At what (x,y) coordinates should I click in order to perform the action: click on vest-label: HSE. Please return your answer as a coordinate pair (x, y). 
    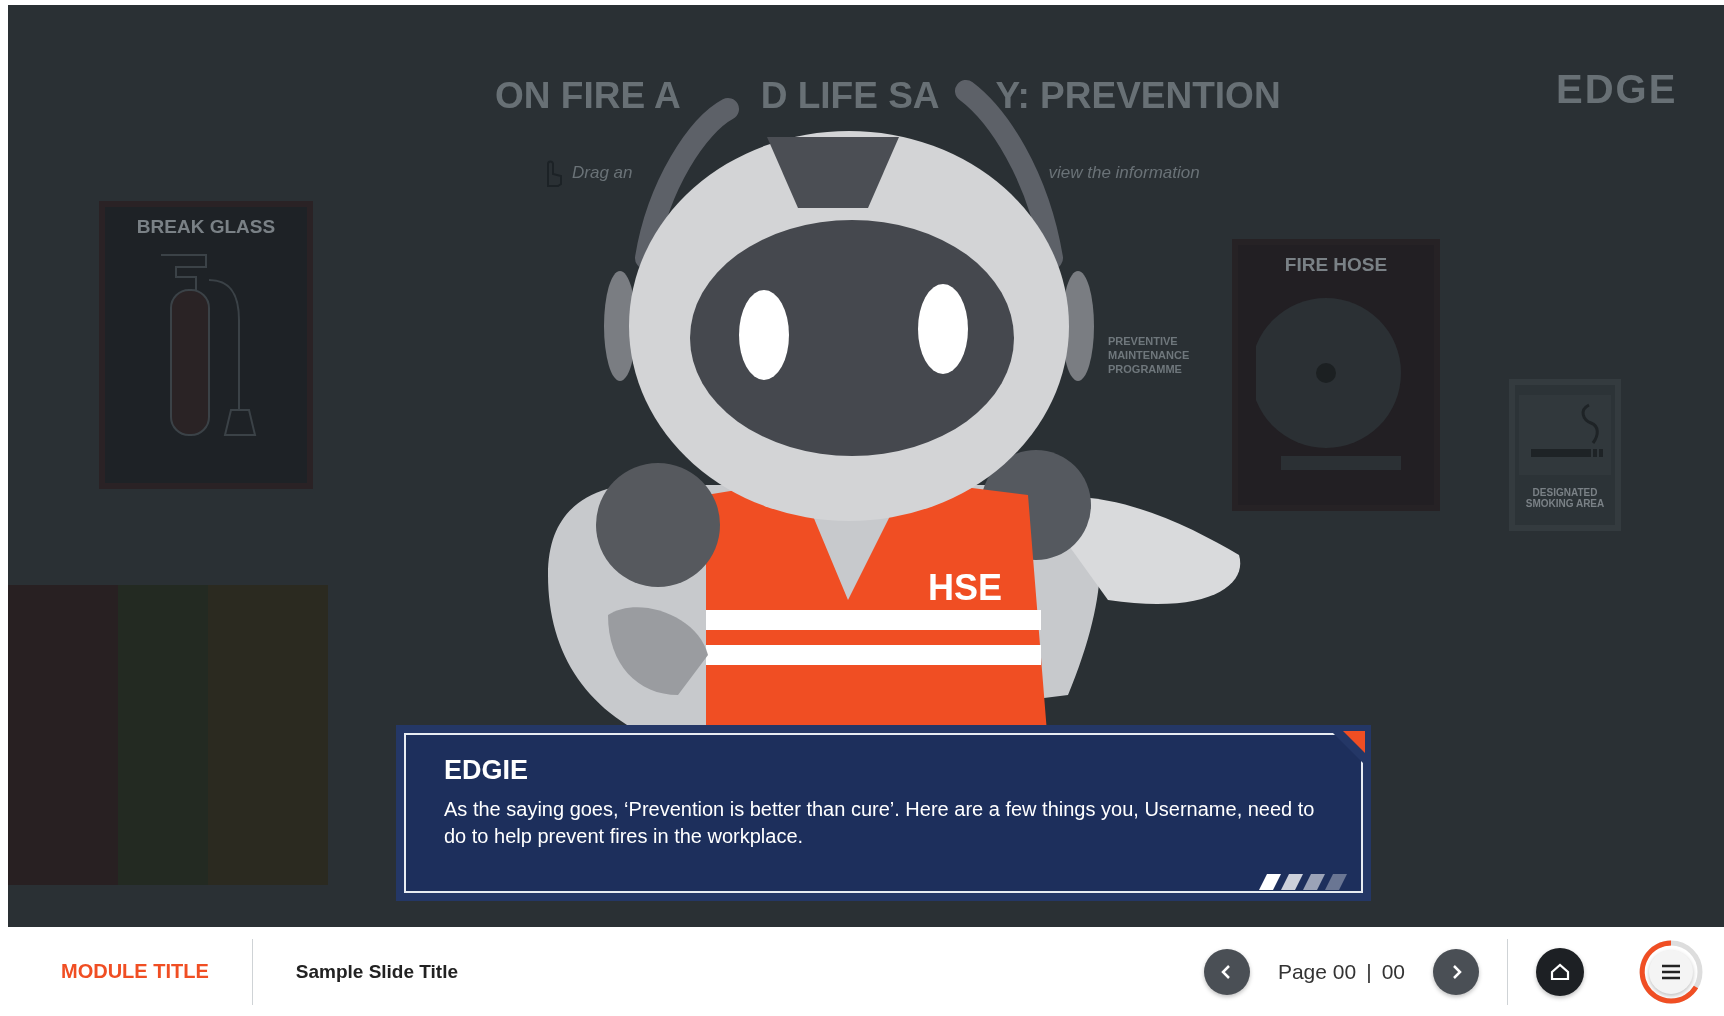
    Looking at the image, I should click on (965, 587).